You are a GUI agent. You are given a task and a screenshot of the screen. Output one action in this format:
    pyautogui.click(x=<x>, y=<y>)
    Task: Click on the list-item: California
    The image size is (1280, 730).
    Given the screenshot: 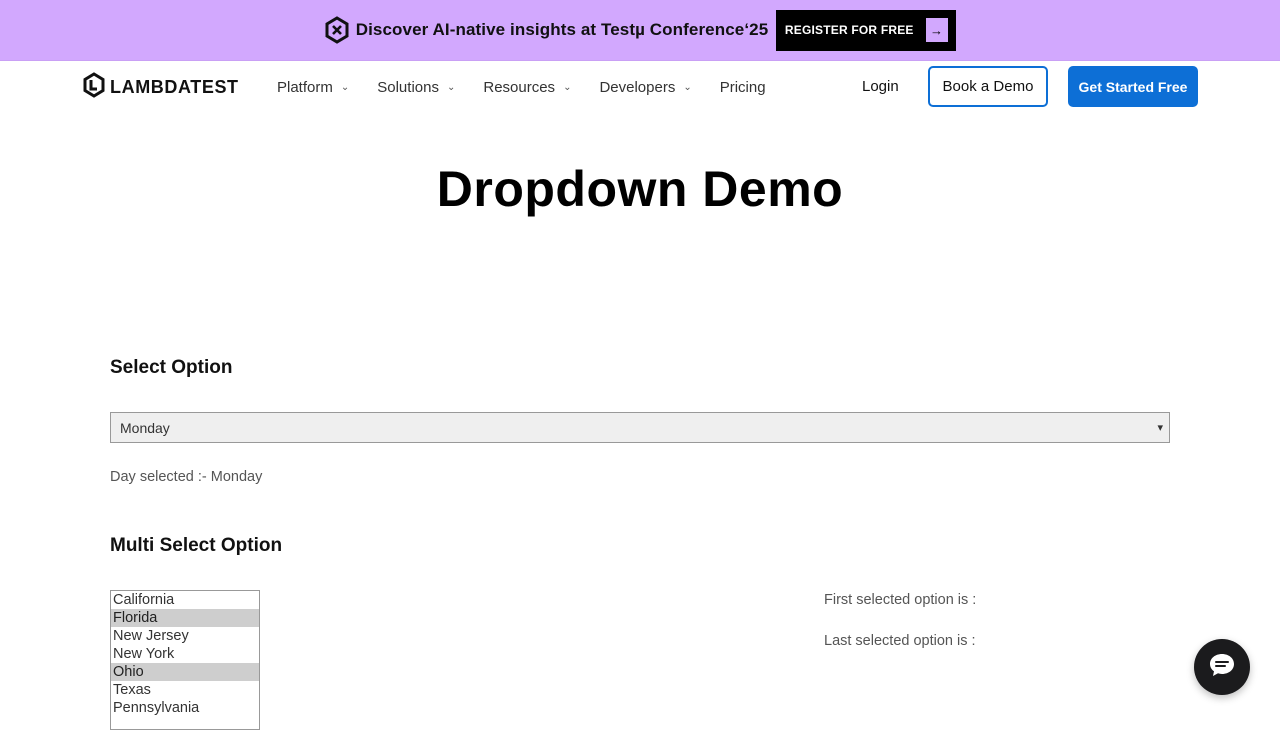 What is the action you would take?
    pyautogui.click(x=185, y=600)
    